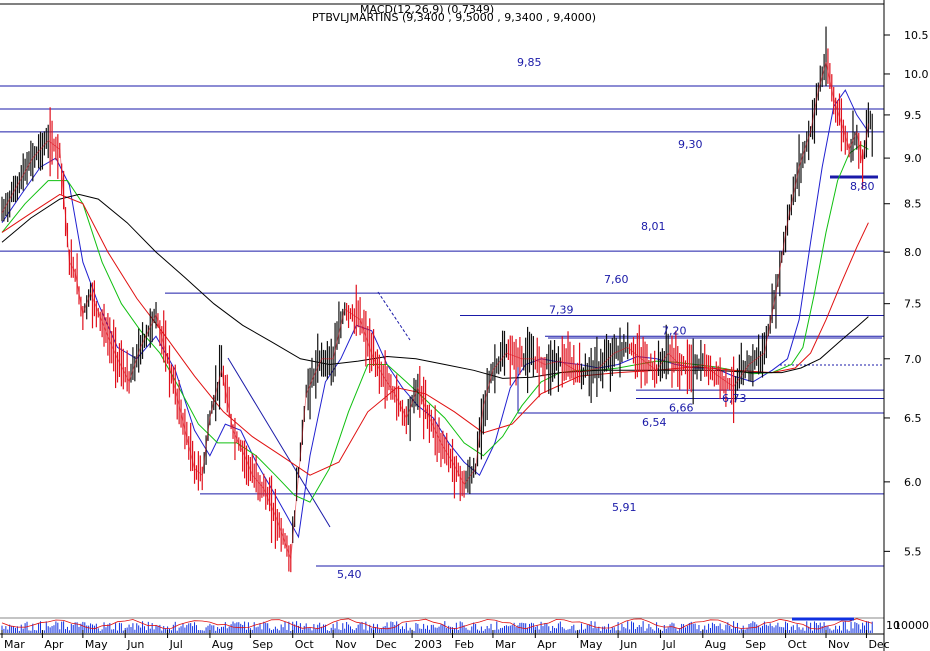  What do you see at coordinates (681, 408) in the screenshot?
I see `level-label: 6,66` at bounding box center [681, 408].